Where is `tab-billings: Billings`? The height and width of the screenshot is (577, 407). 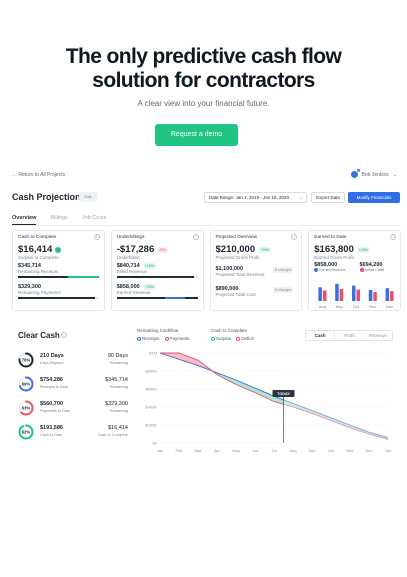 tab-billings: Billings is located at coordinates (58, 220).